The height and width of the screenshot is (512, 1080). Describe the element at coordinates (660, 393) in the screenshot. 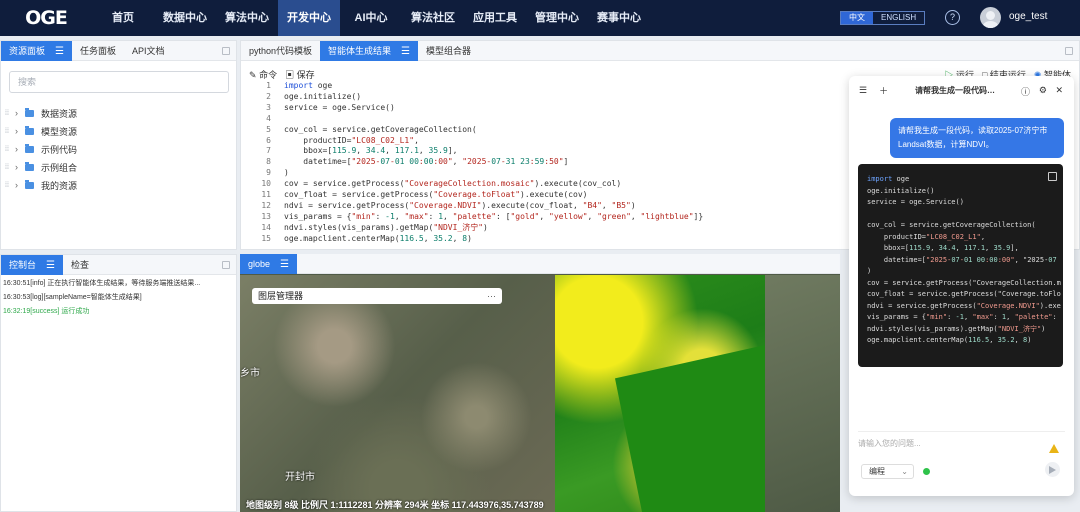

I see `ndvi-layer` at that location.